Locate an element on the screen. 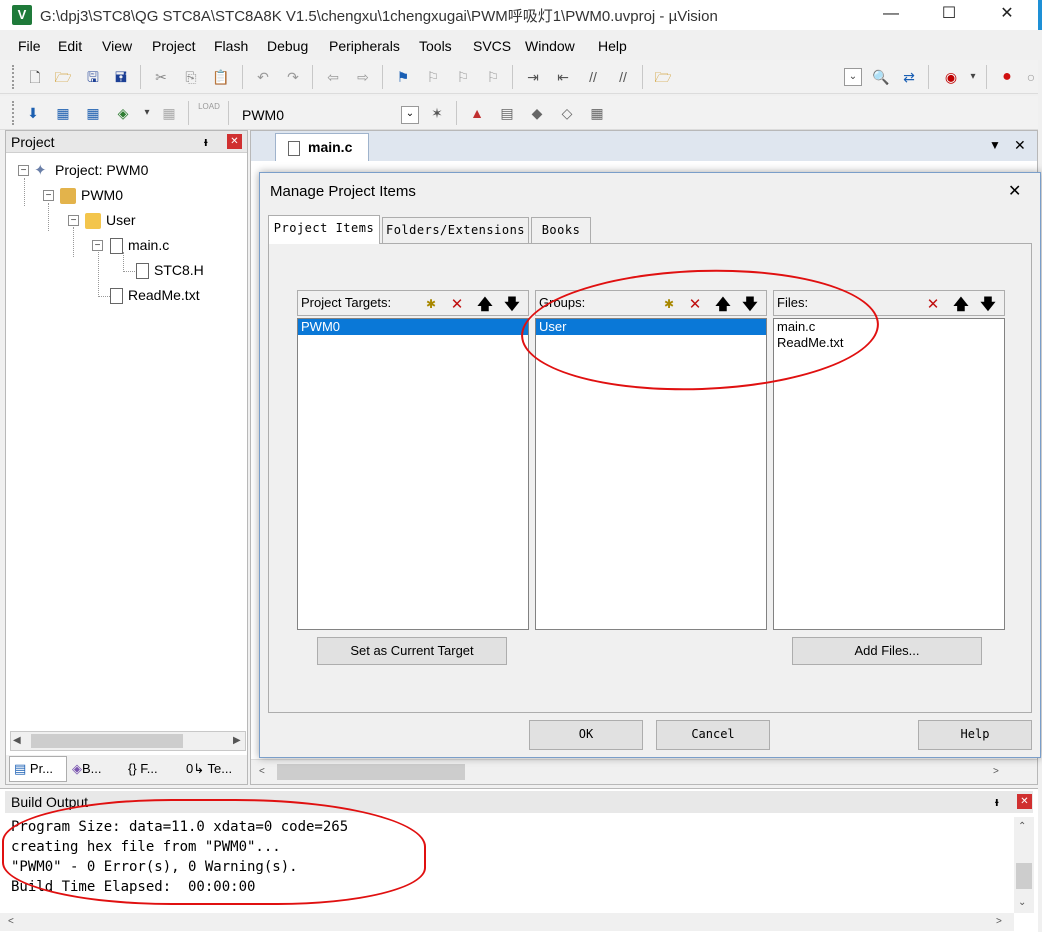 The image size is (1042, 932). next-bookmark-icon: ⚐ is located at coordinates (463, 77).